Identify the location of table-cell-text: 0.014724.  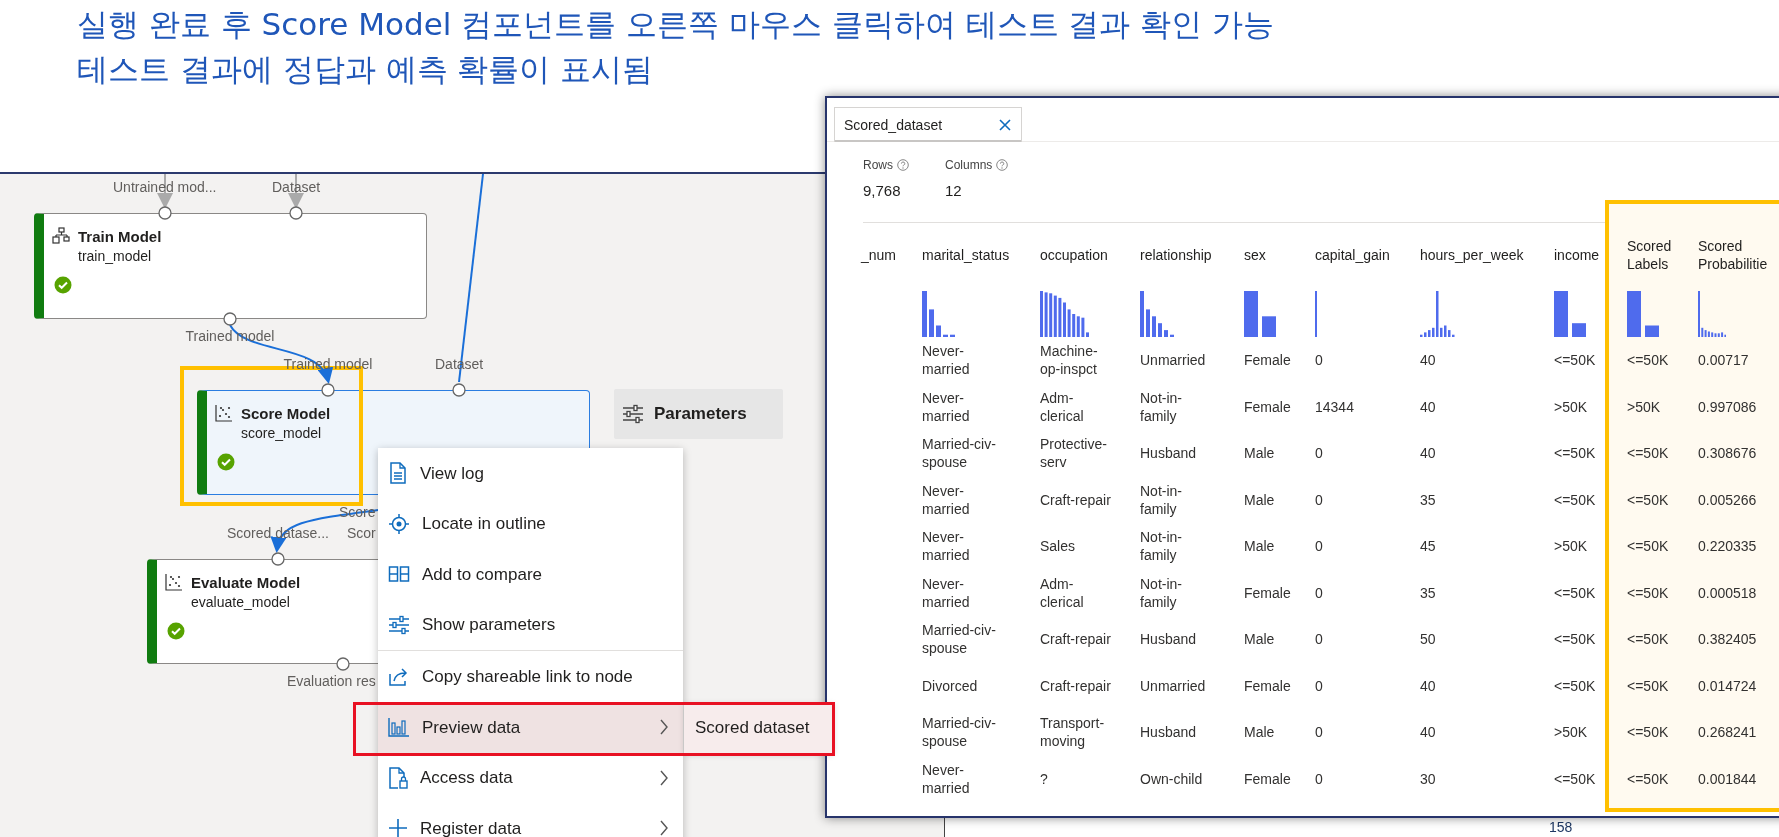
(1728, 685).